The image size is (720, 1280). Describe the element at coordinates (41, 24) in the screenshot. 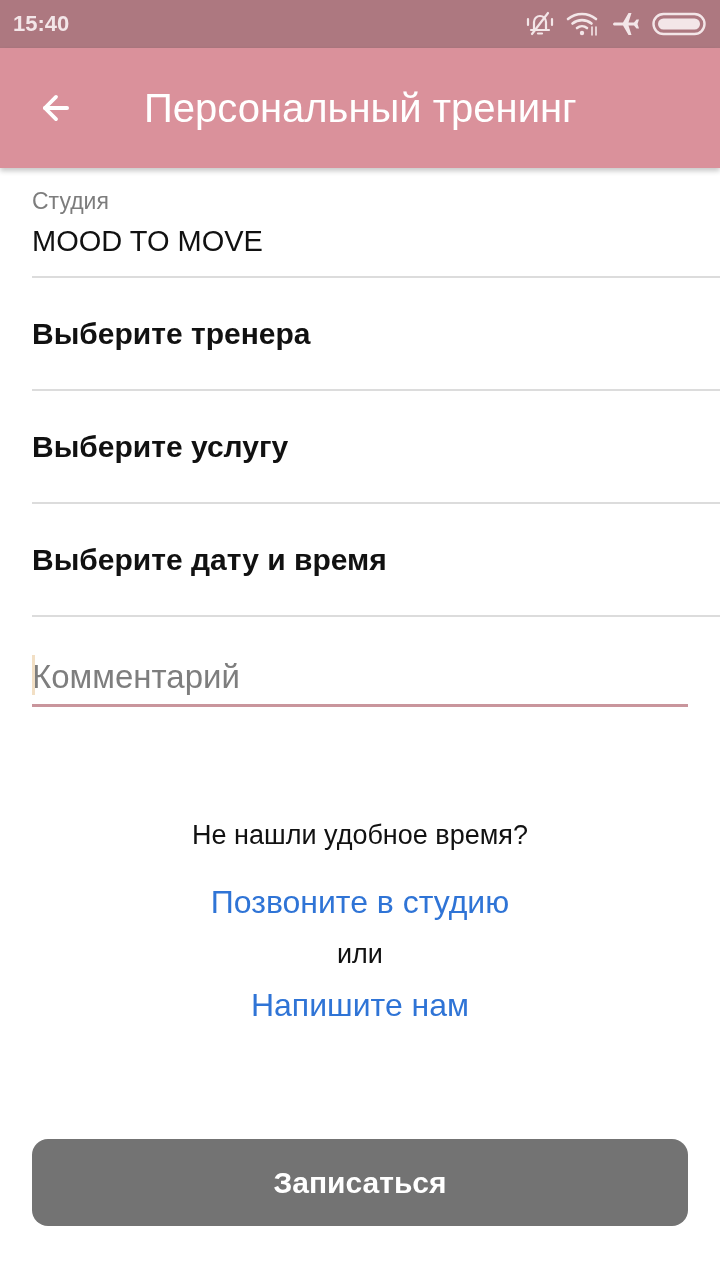

I see `status-time: 15:40` at that location.